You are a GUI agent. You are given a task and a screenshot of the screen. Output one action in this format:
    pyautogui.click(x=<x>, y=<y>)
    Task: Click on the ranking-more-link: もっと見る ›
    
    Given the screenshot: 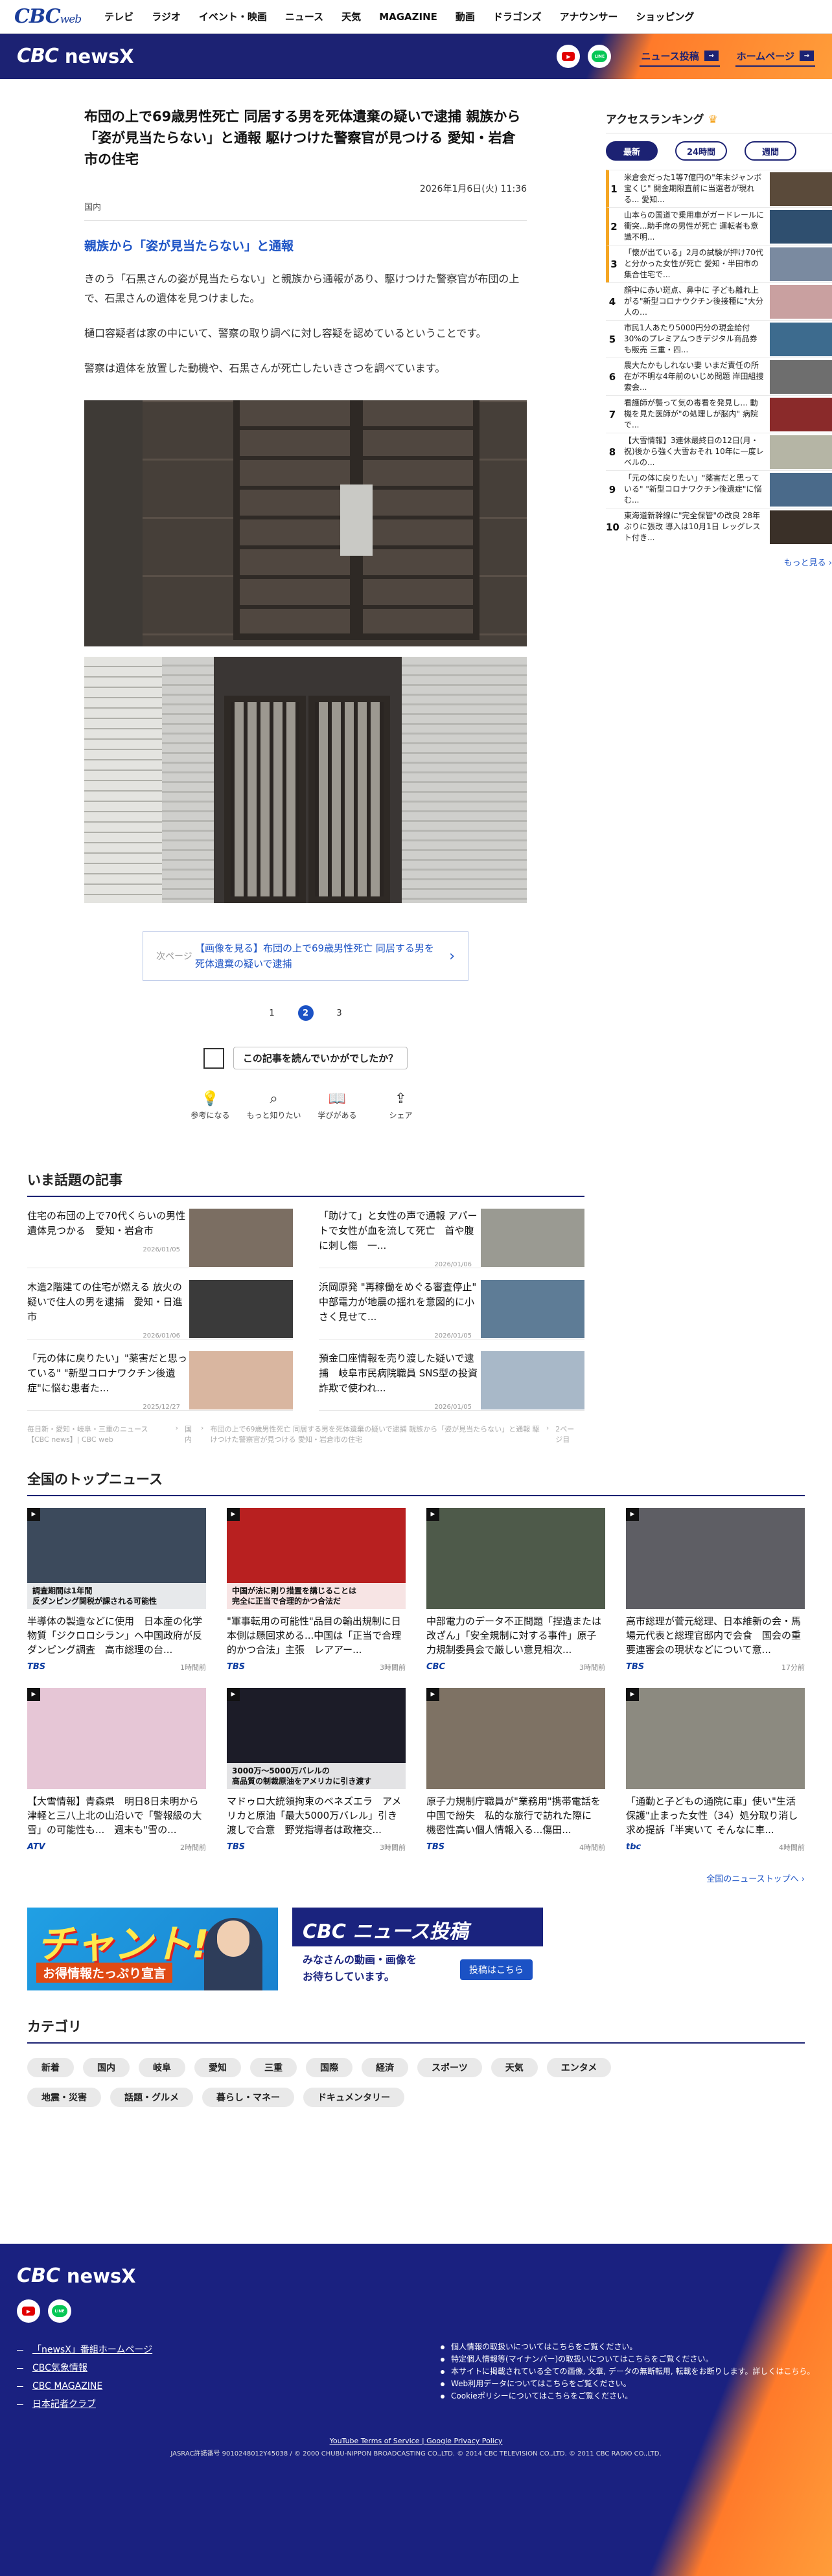 What is the action you would take?
    pyautogui.click(x=719, y=562)
    